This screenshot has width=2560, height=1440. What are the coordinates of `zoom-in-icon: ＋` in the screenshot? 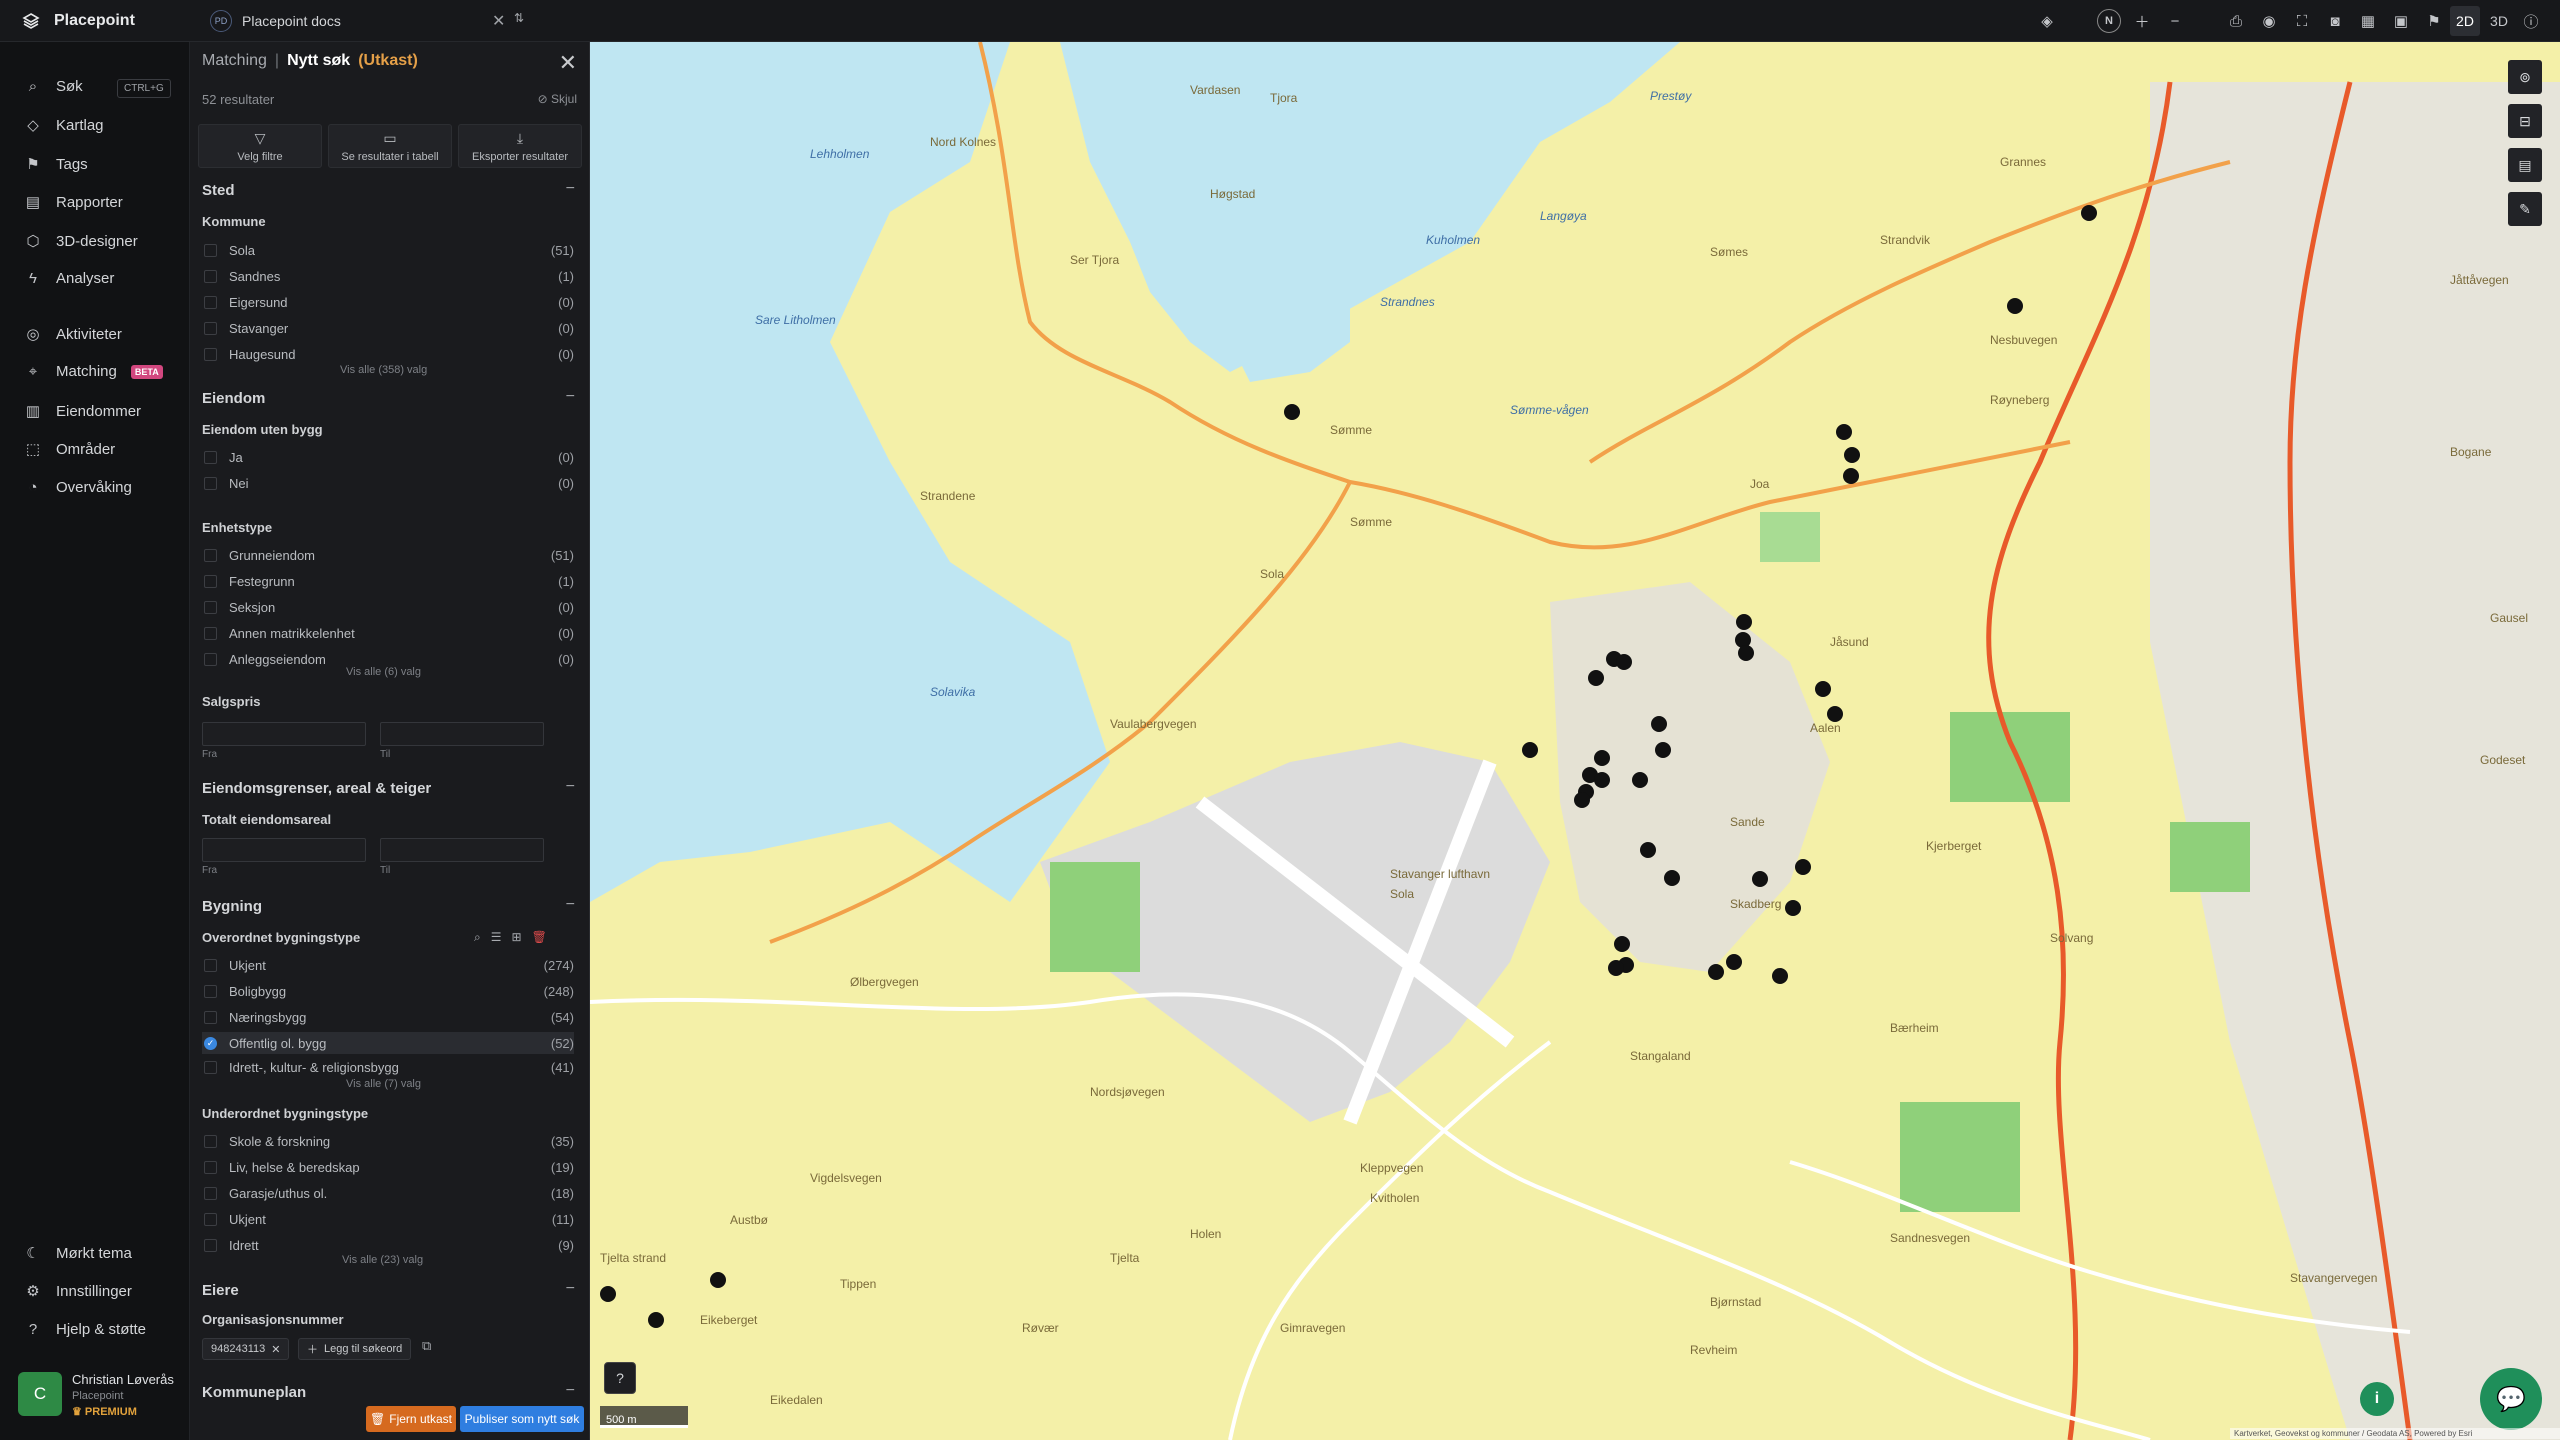 It's located at (2142, 21).